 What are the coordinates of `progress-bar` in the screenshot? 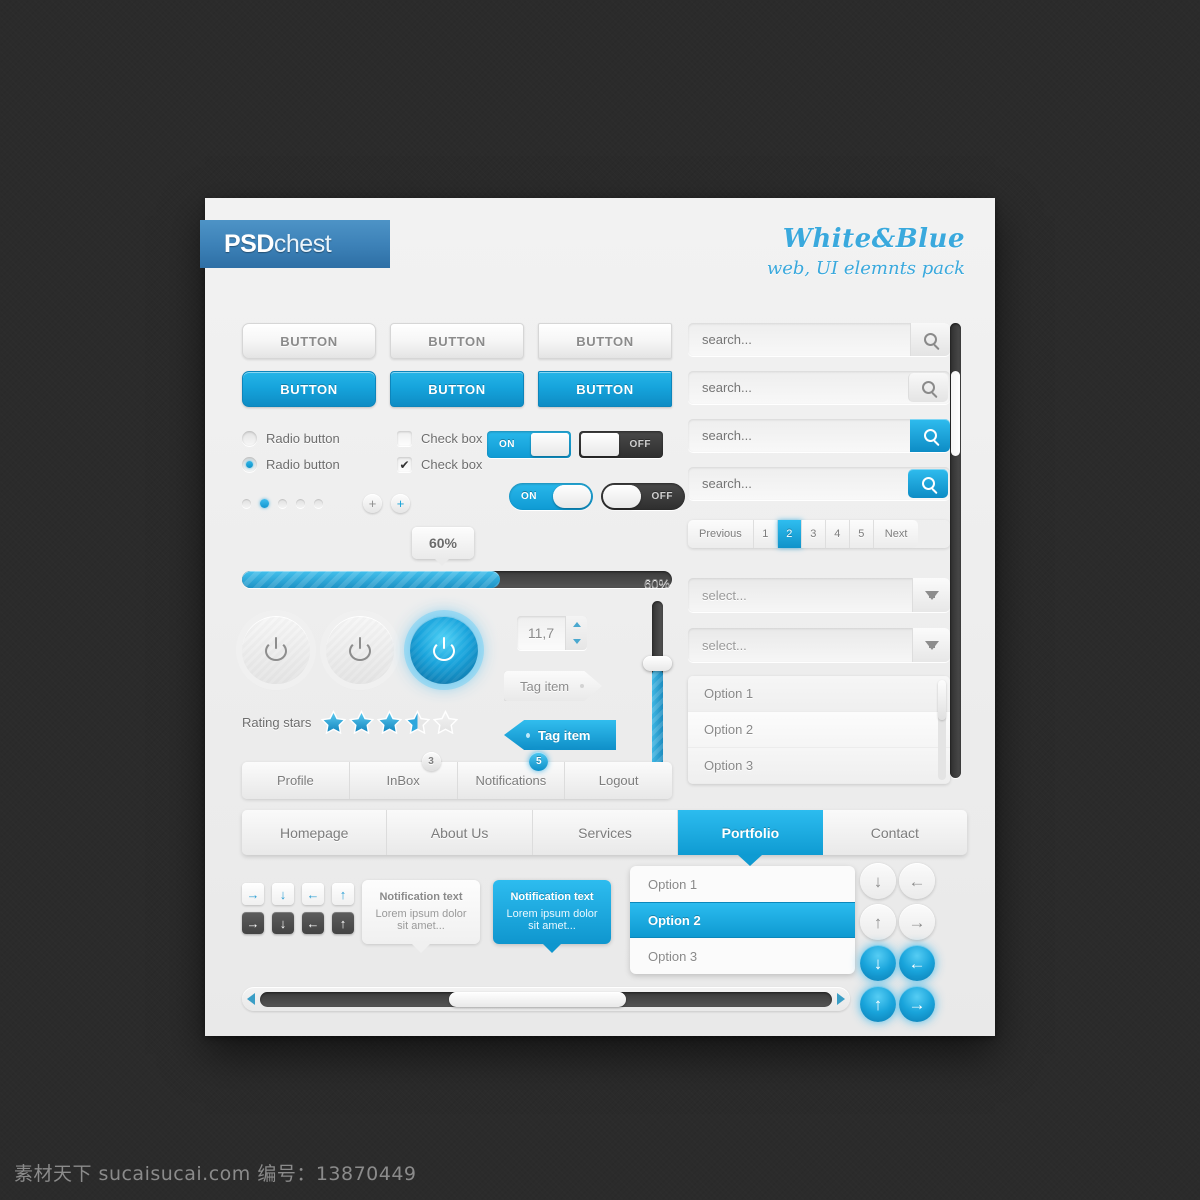 It's located at (457, 579).